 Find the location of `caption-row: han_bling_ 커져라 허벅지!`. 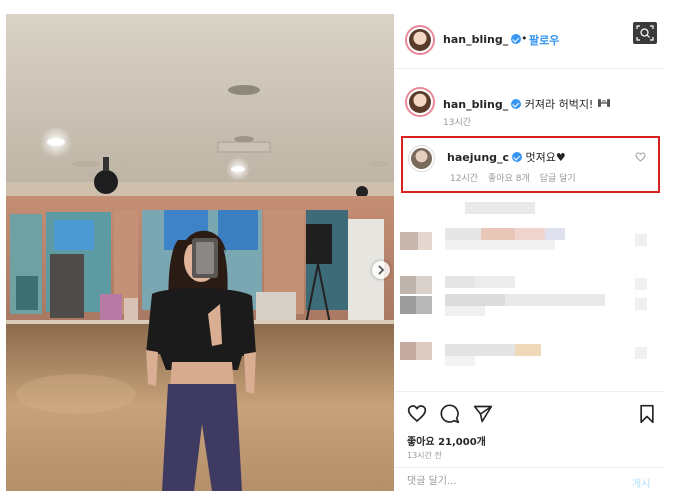

caption-row: han_bling_ 커져라 허벅지! is located at coordinates (527, 104).